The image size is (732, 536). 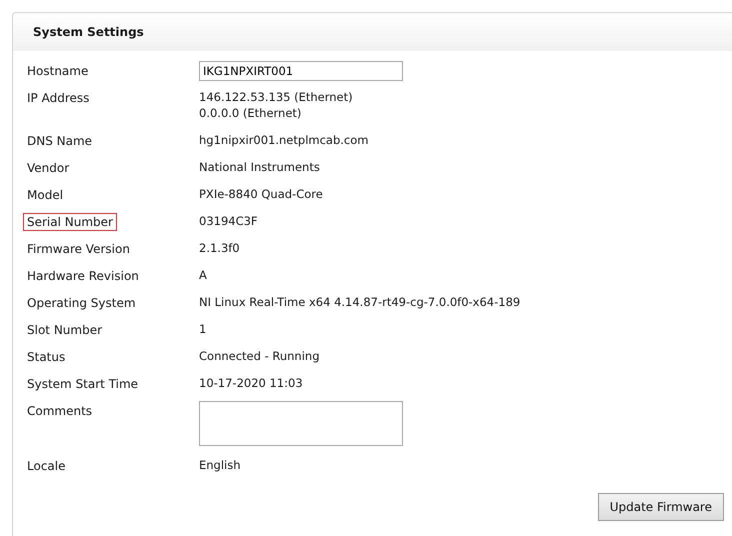 What do you see at coordinates (45, 195) in the screenshot?
I see `field-label: Model` at bounding box center [45, 195].